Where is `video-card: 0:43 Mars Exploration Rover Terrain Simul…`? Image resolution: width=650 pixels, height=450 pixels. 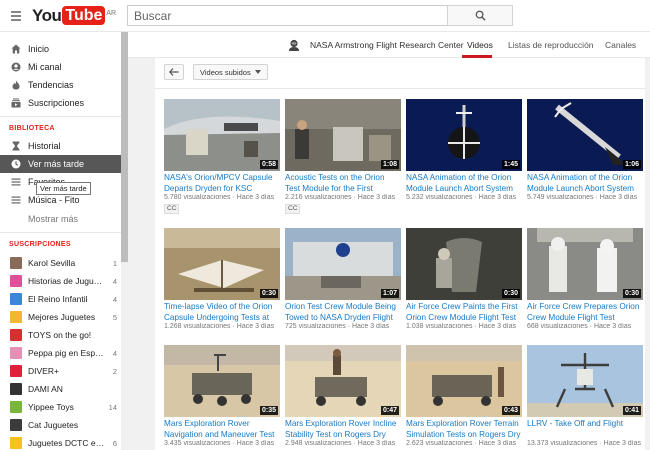
video-card: 0:43 Mars Exploration Rover Terrain Simul… is located at coordinates (464, 397).